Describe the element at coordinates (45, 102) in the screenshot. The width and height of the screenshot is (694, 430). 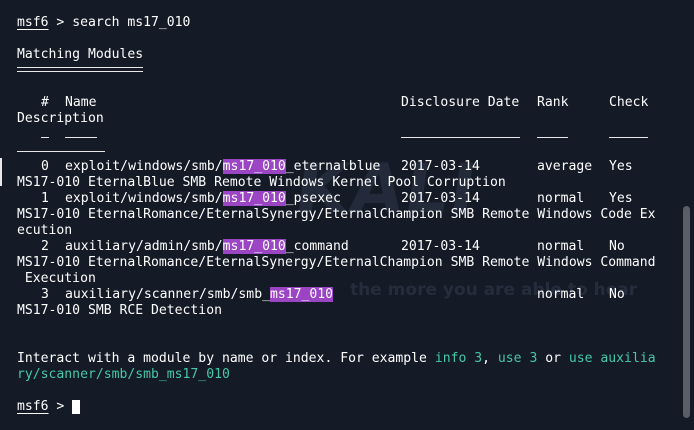
I see `col-header-num: #` at that location.